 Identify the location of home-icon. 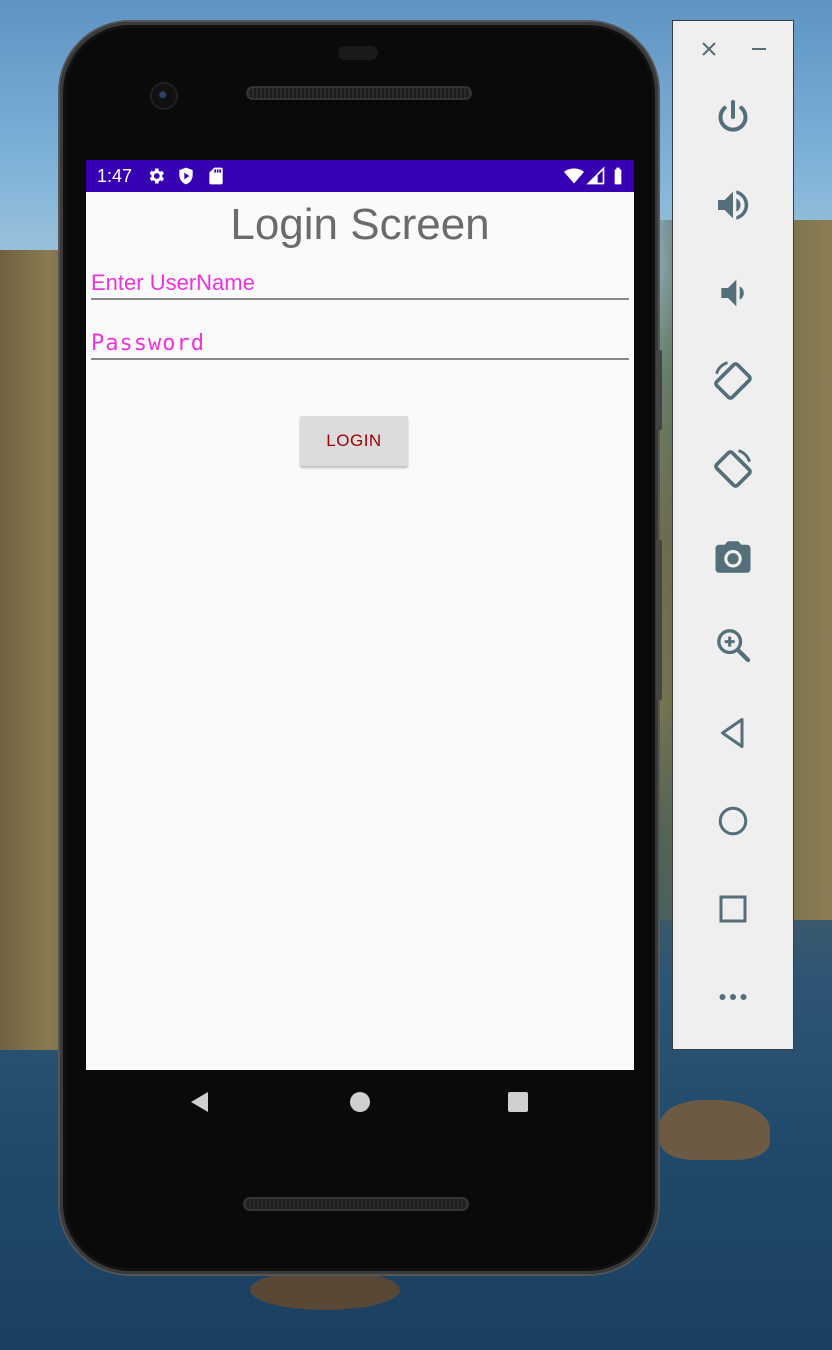
(733, 821).